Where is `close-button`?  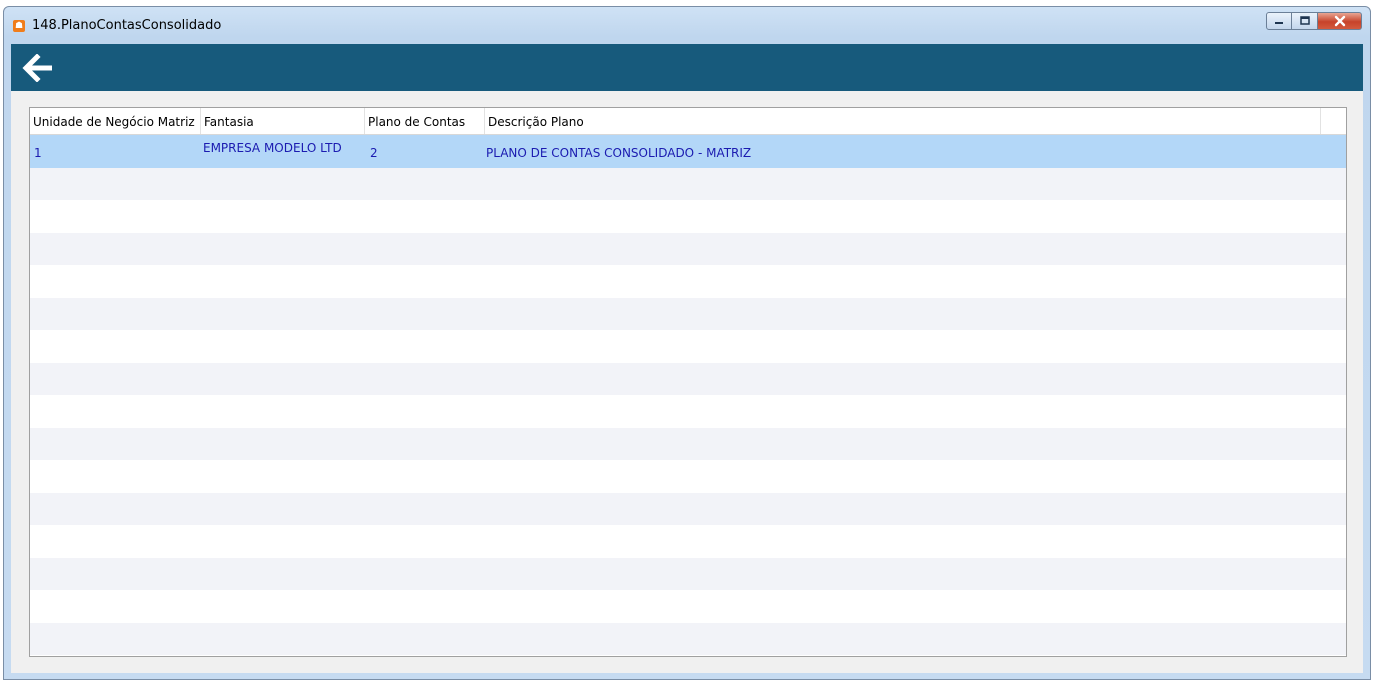
close-button is located at coordinates (1340, 21).